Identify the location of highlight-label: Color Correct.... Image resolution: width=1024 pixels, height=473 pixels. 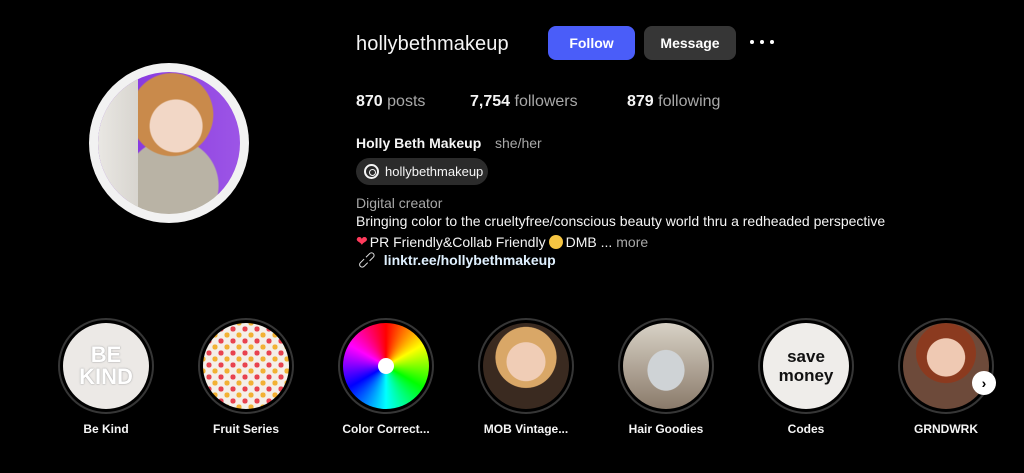
(386, 429).